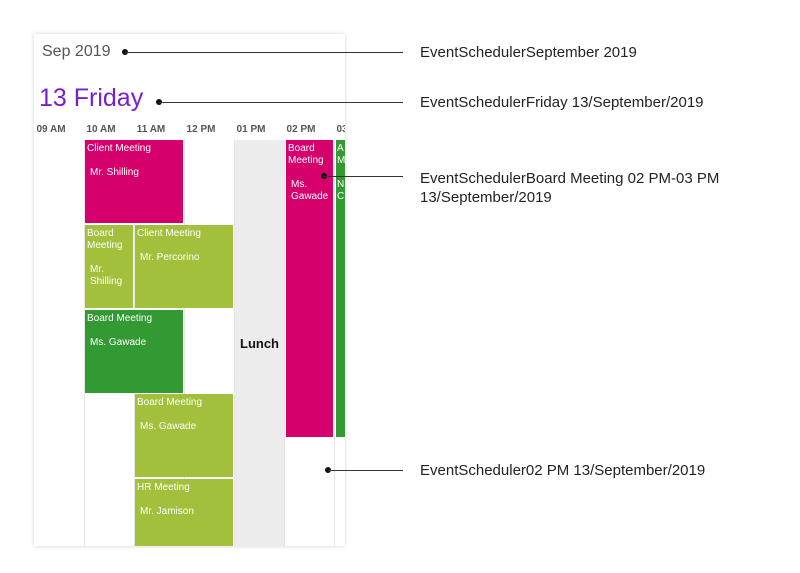  I want to click on appointment: HR Meeting Mr. Jamison, so click(184, 512).